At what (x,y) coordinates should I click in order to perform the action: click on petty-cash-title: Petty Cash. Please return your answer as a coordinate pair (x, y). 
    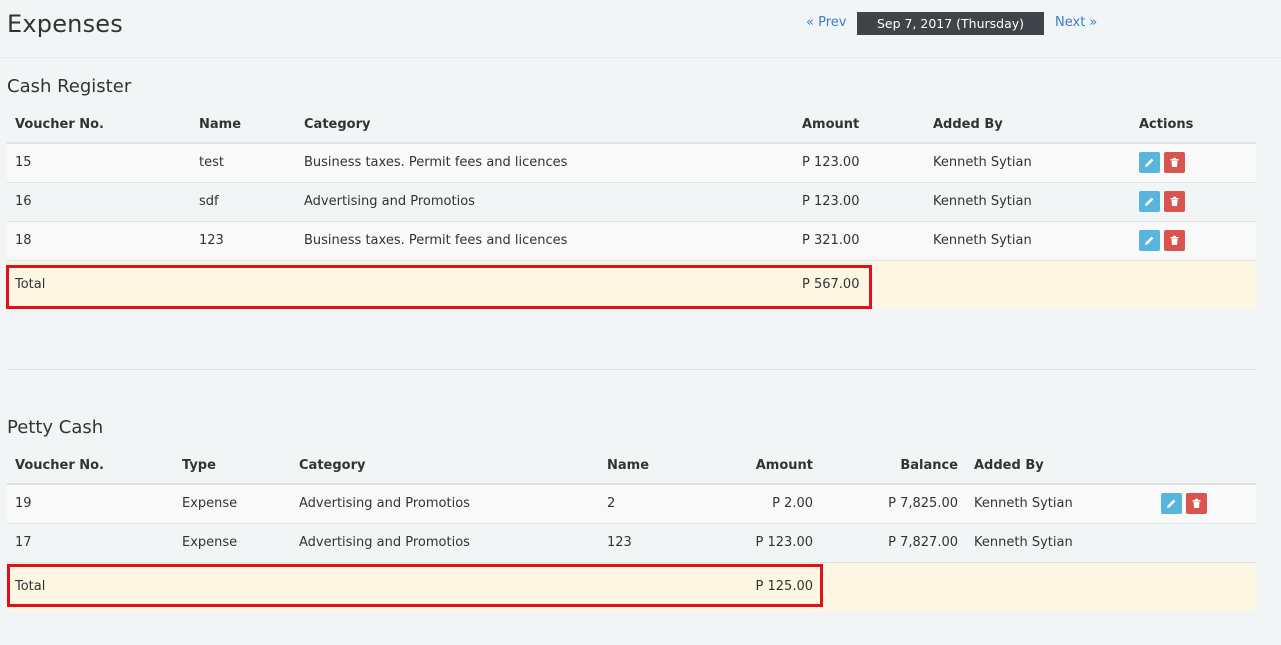
    Looking at the image, I should click on (55, 427).